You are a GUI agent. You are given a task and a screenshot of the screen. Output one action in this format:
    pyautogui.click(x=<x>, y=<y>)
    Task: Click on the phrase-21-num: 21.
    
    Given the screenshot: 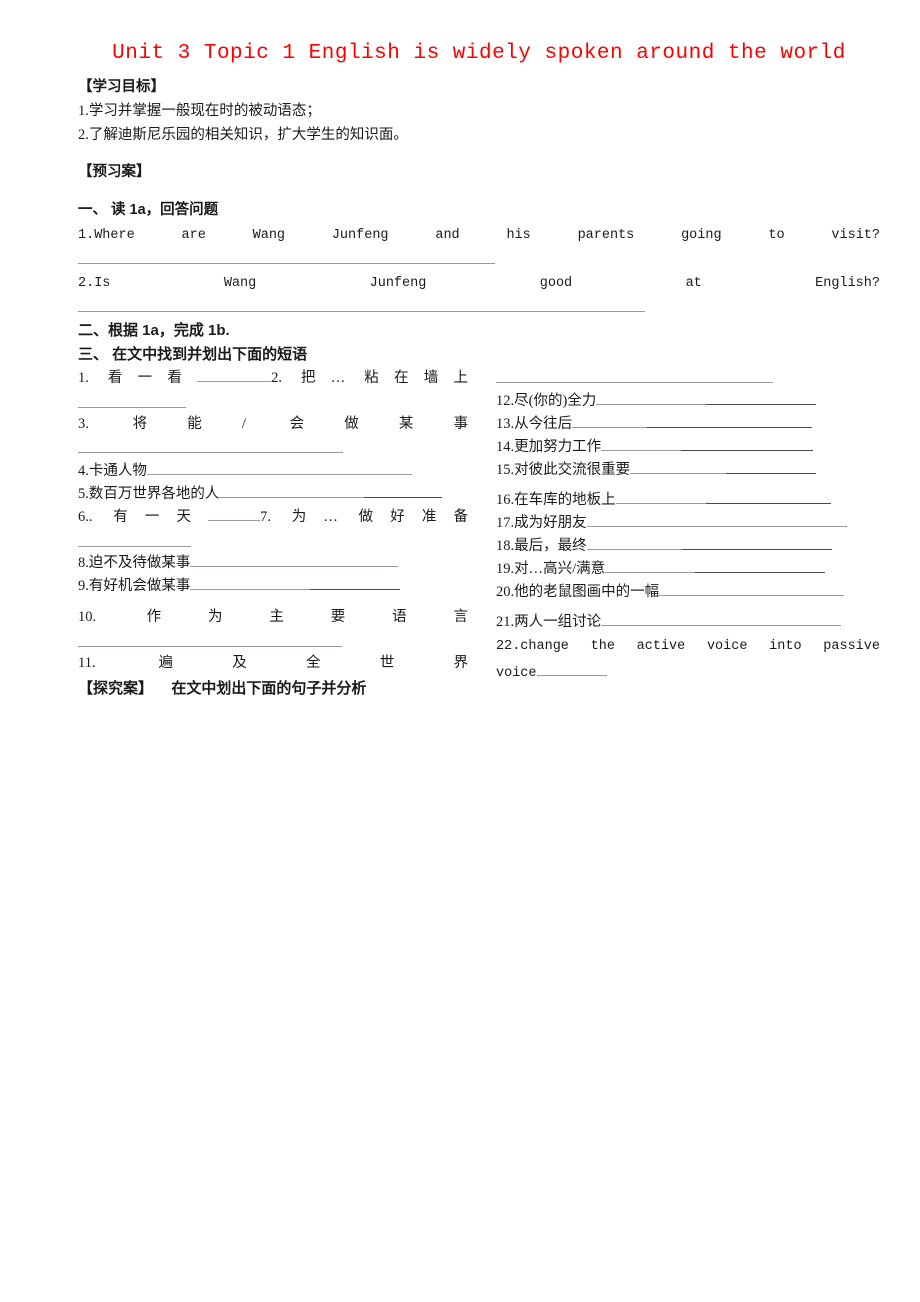 What is the action you would take?
    pyautogui.click(x=505, y=622)
    